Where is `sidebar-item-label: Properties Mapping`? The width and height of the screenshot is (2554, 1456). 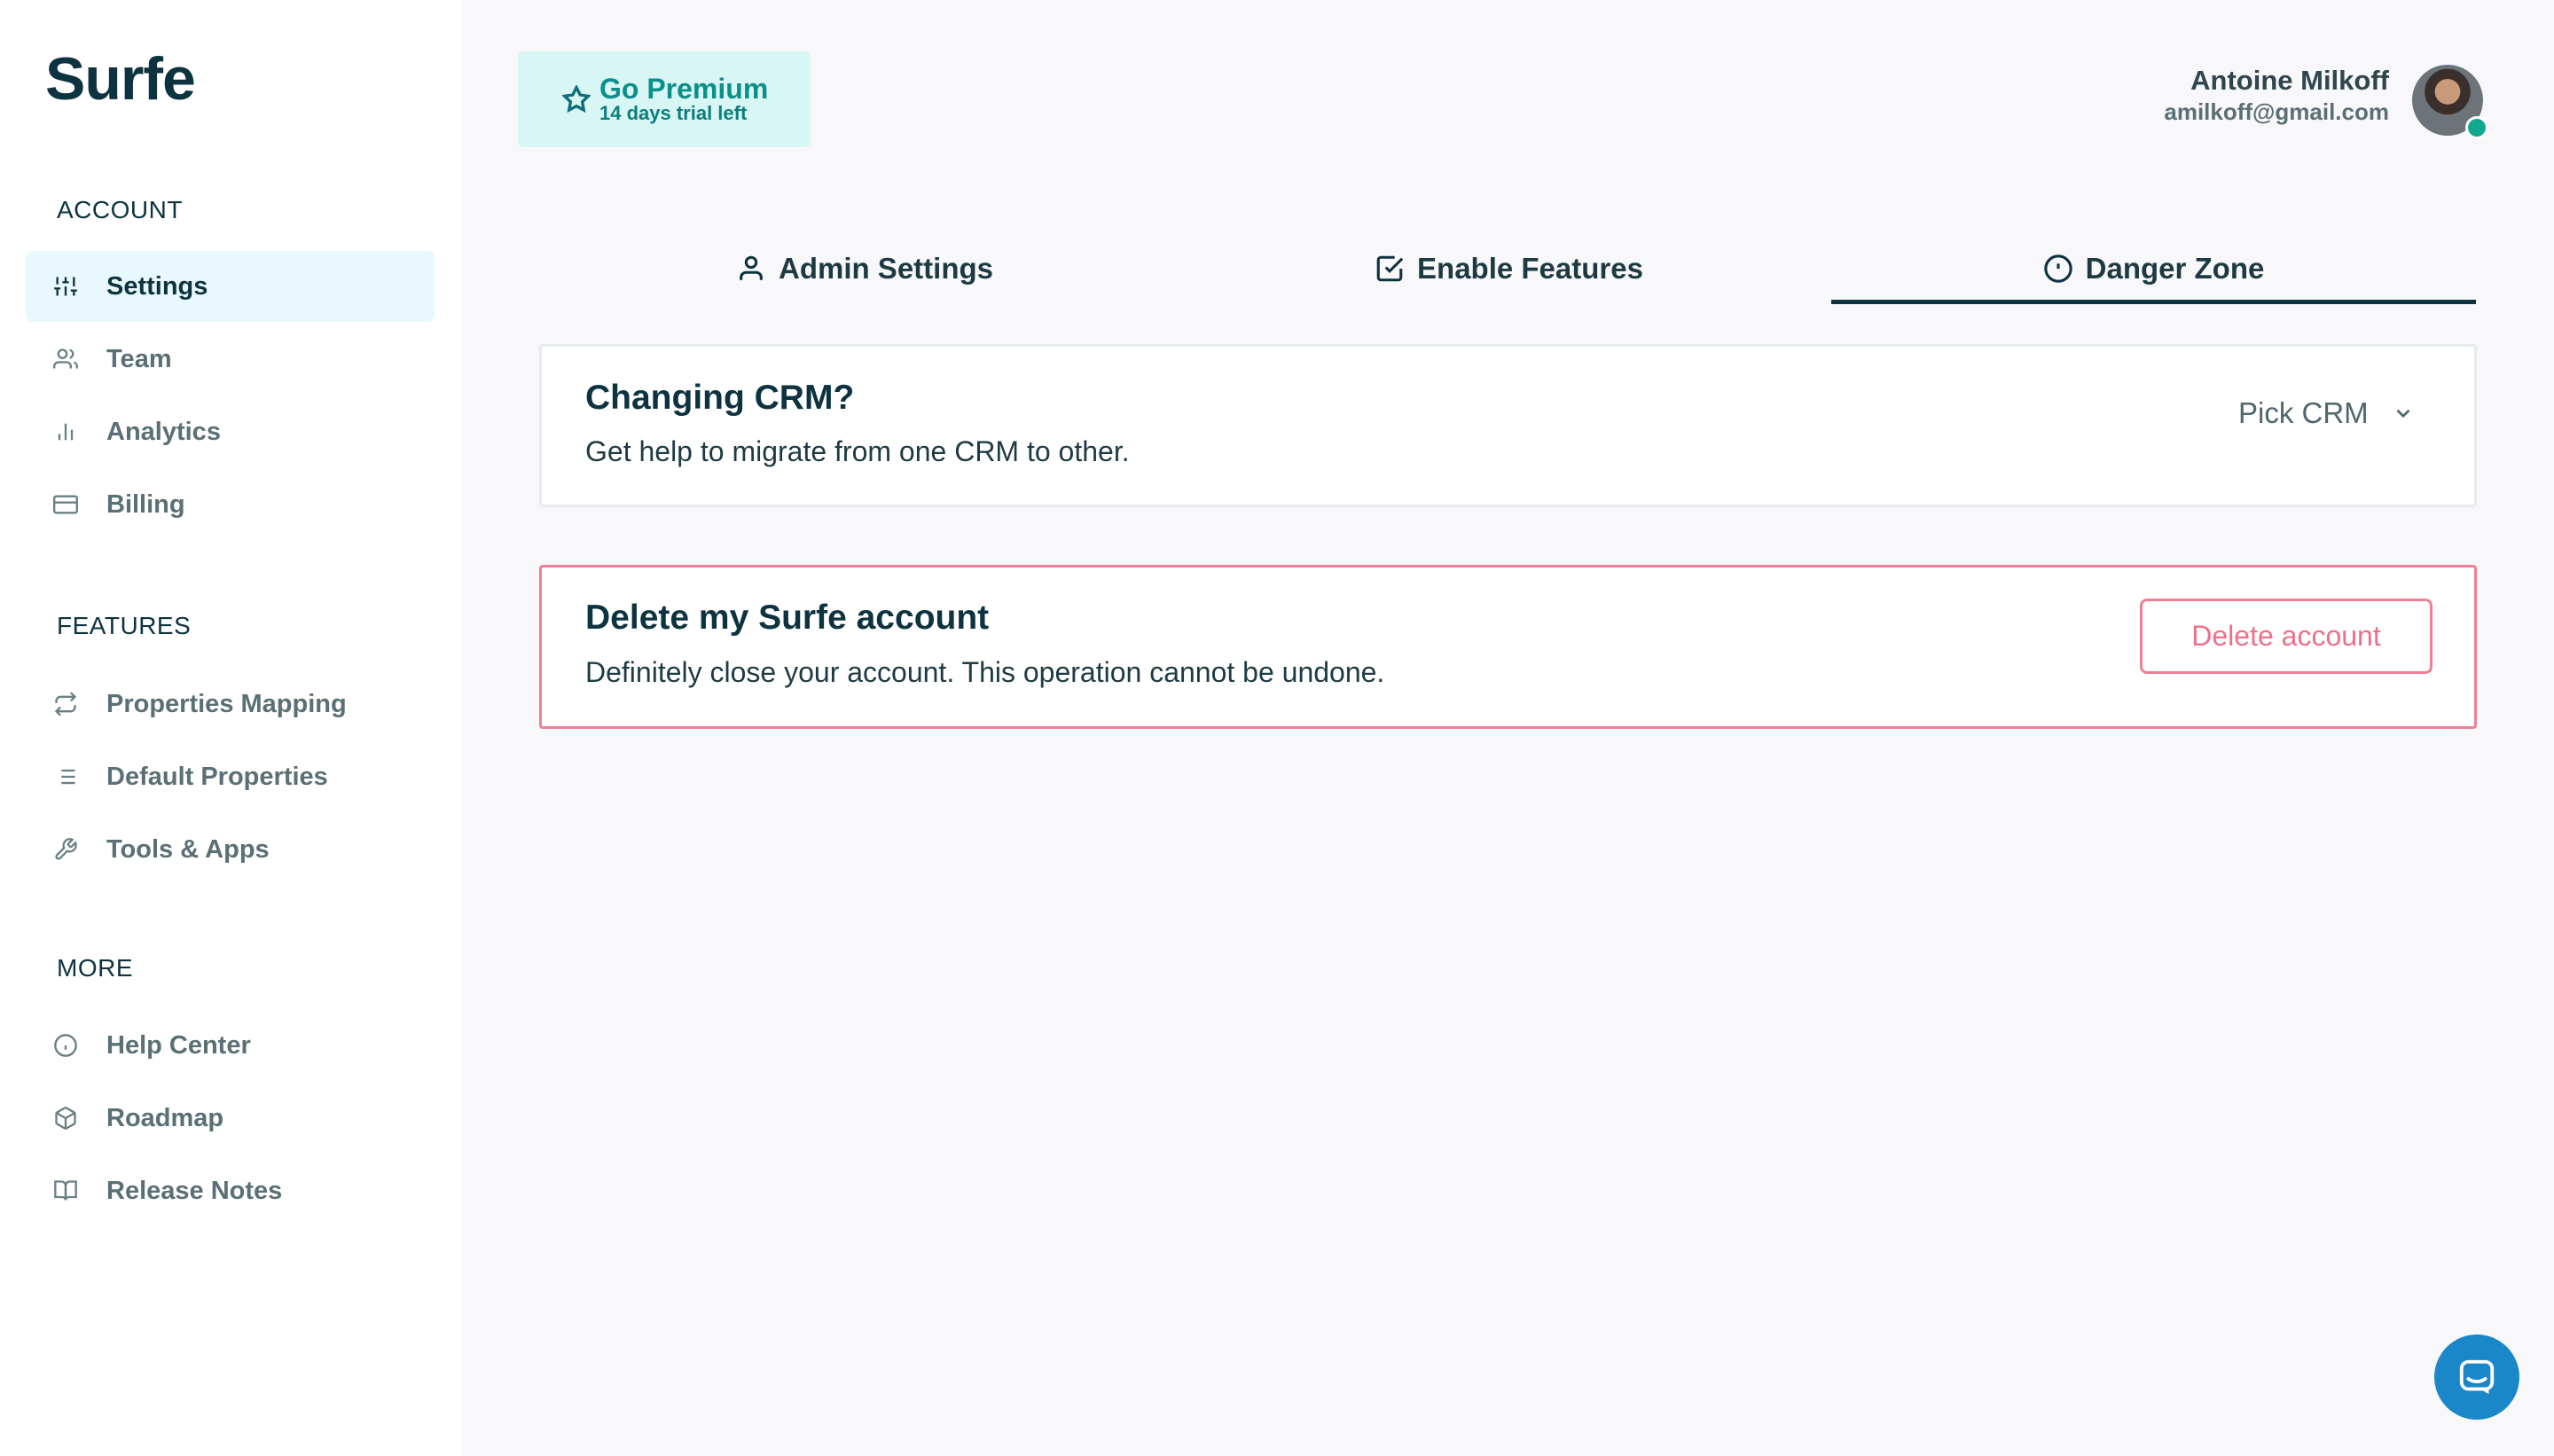 sidebar-item-label: Properties Mapping is located at coordinates (226, 703).